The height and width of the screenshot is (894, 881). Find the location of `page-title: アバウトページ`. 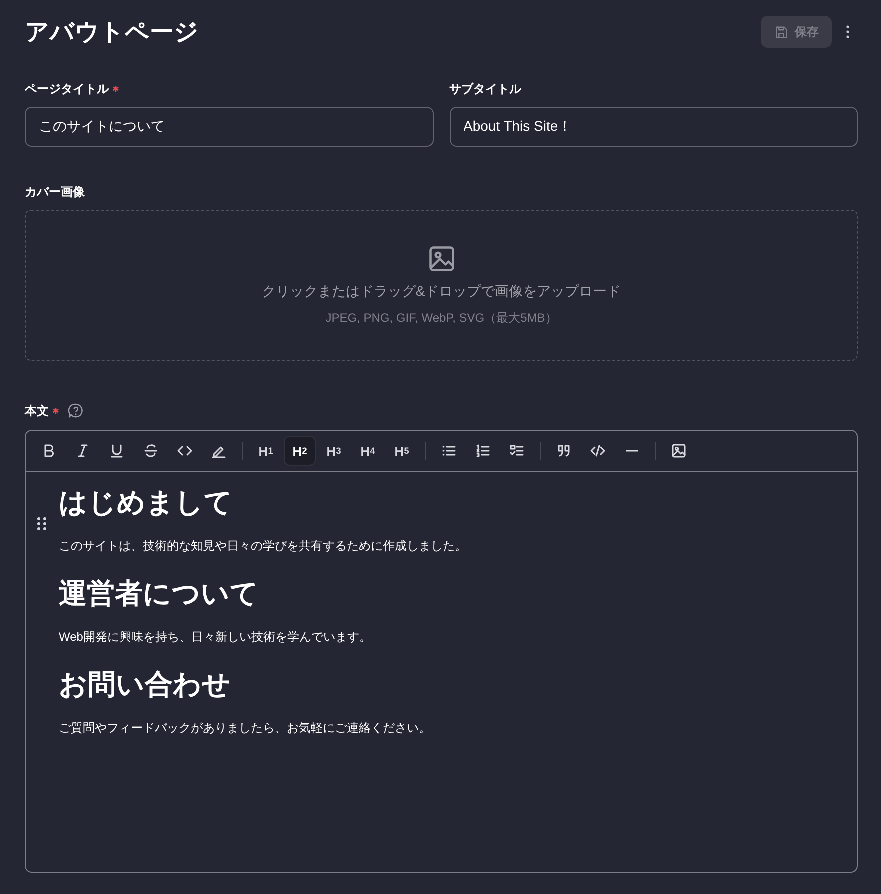

page-title: アバウトページ is located at coordinates (112, 33).